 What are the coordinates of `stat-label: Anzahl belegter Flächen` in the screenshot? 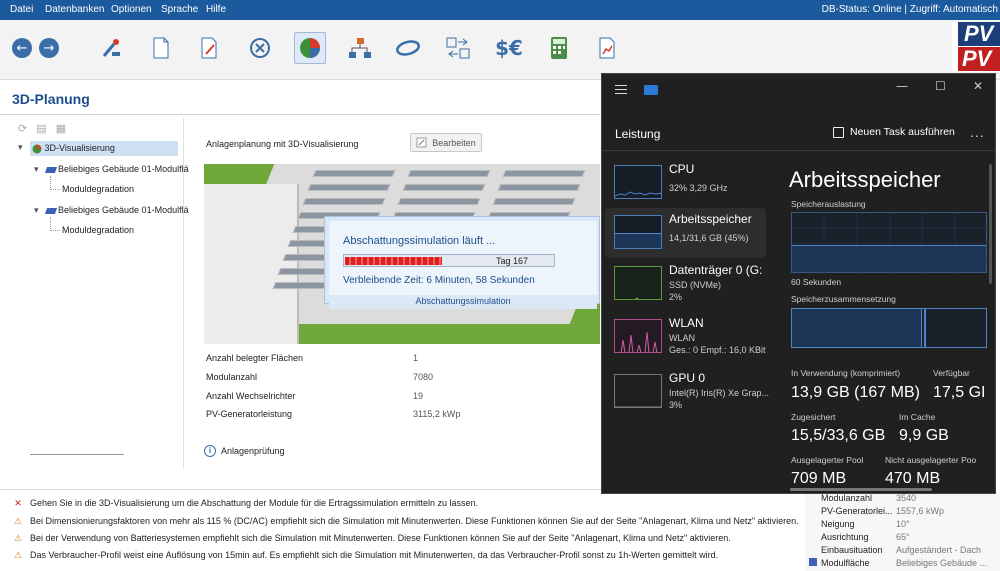 It's located at (255, 358).